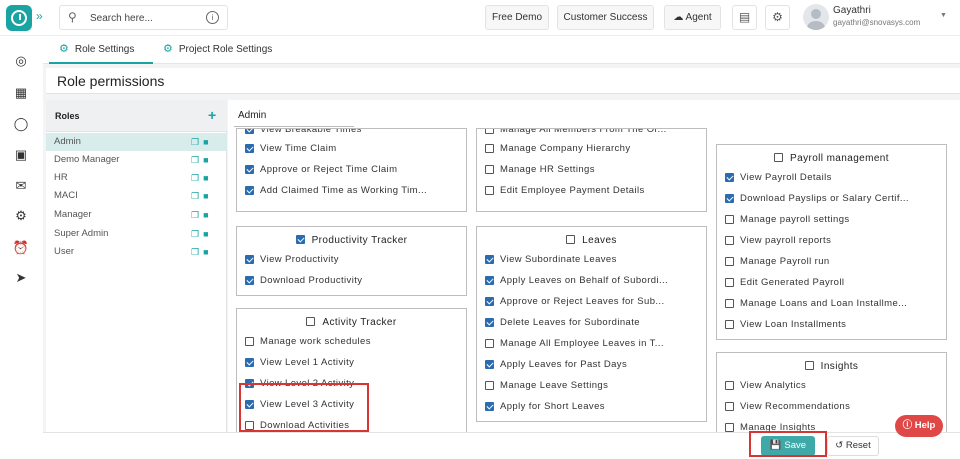  Describe the element at coordinates (692, 17) in the screenshot. I see `agent-button: ☁ Agent` at that location.